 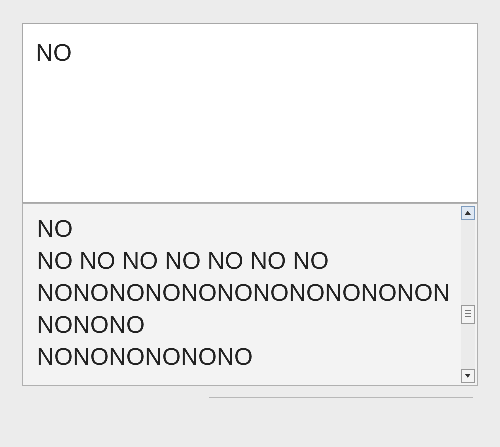 What do you see at coordinates (91, 326) in the screenshot?
I see `list-item: NONONO` at bounding box center [91, 326].